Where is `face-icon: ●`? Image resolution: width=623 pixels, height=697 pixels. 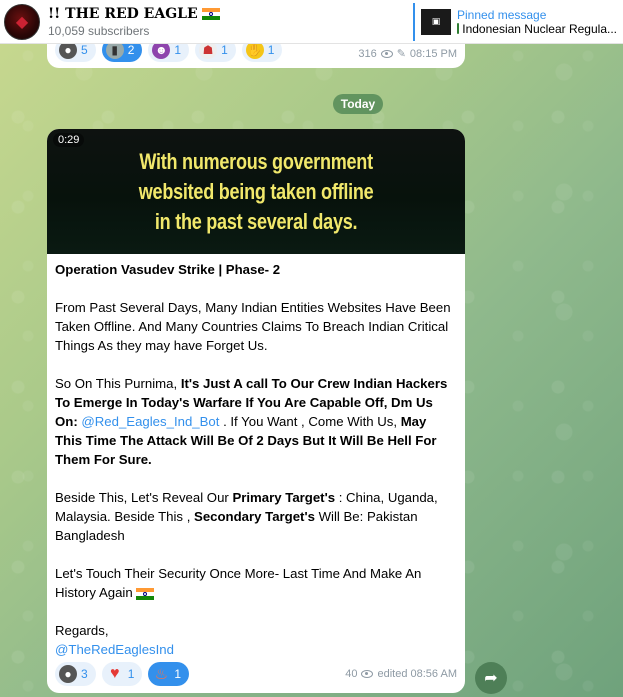 face-icon: ● is located at coordinates (68, 674).